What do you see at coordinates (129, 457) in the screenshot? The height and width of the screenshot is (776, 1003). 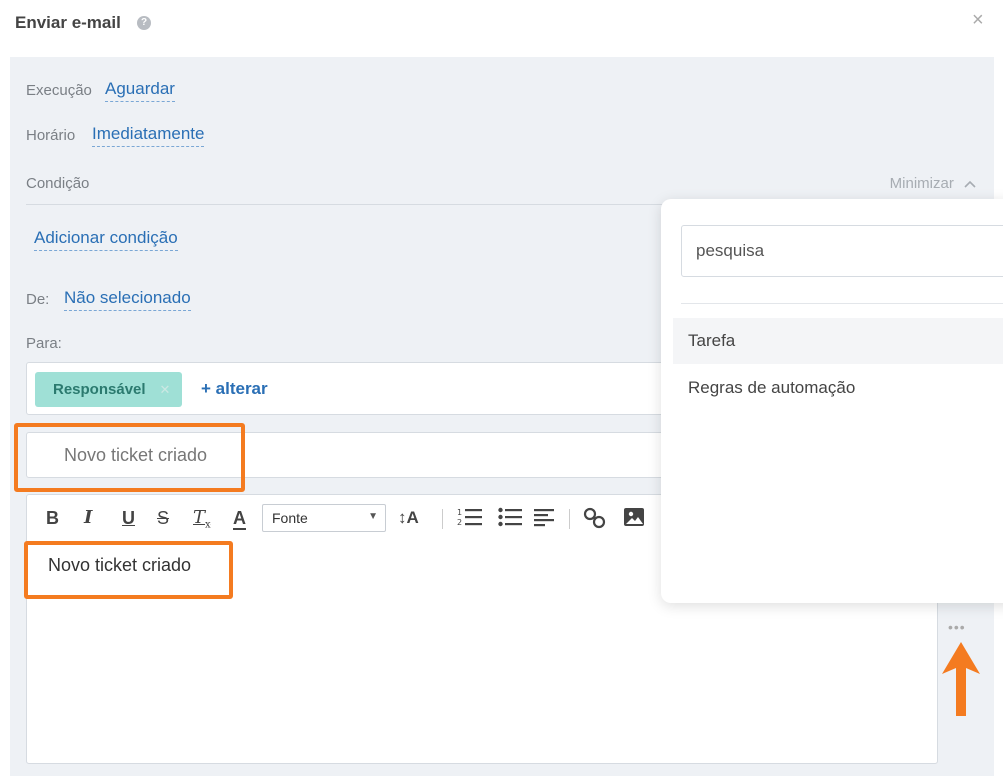 I see `highlight-subject` at bounding box center [129, 457].